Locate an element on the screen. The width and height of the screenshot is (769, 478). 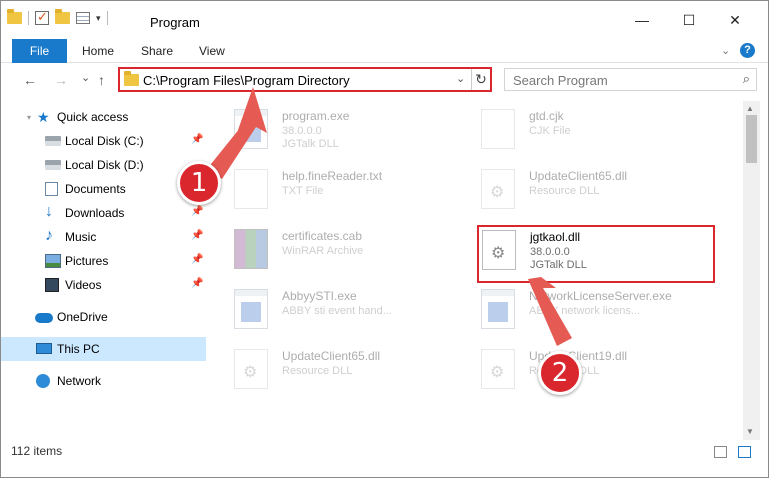
file-item-jgtkaol-dll: jgtkaol.dll 38.0.0.0 JGTalk DLL is located at coordinates (596, 251).